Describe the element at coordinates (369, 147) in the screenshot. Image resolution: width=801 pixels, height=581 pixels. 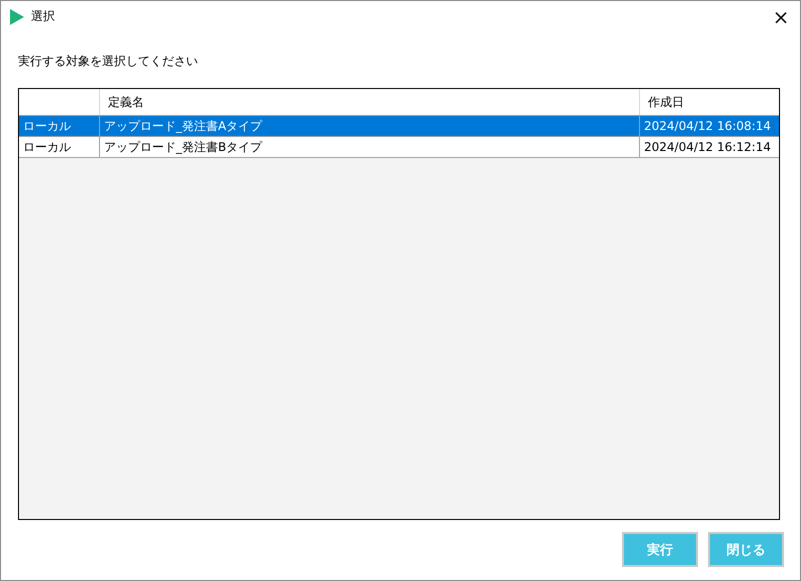
I see `table-cell: アップロード_発注書Bタイプ` at that location.